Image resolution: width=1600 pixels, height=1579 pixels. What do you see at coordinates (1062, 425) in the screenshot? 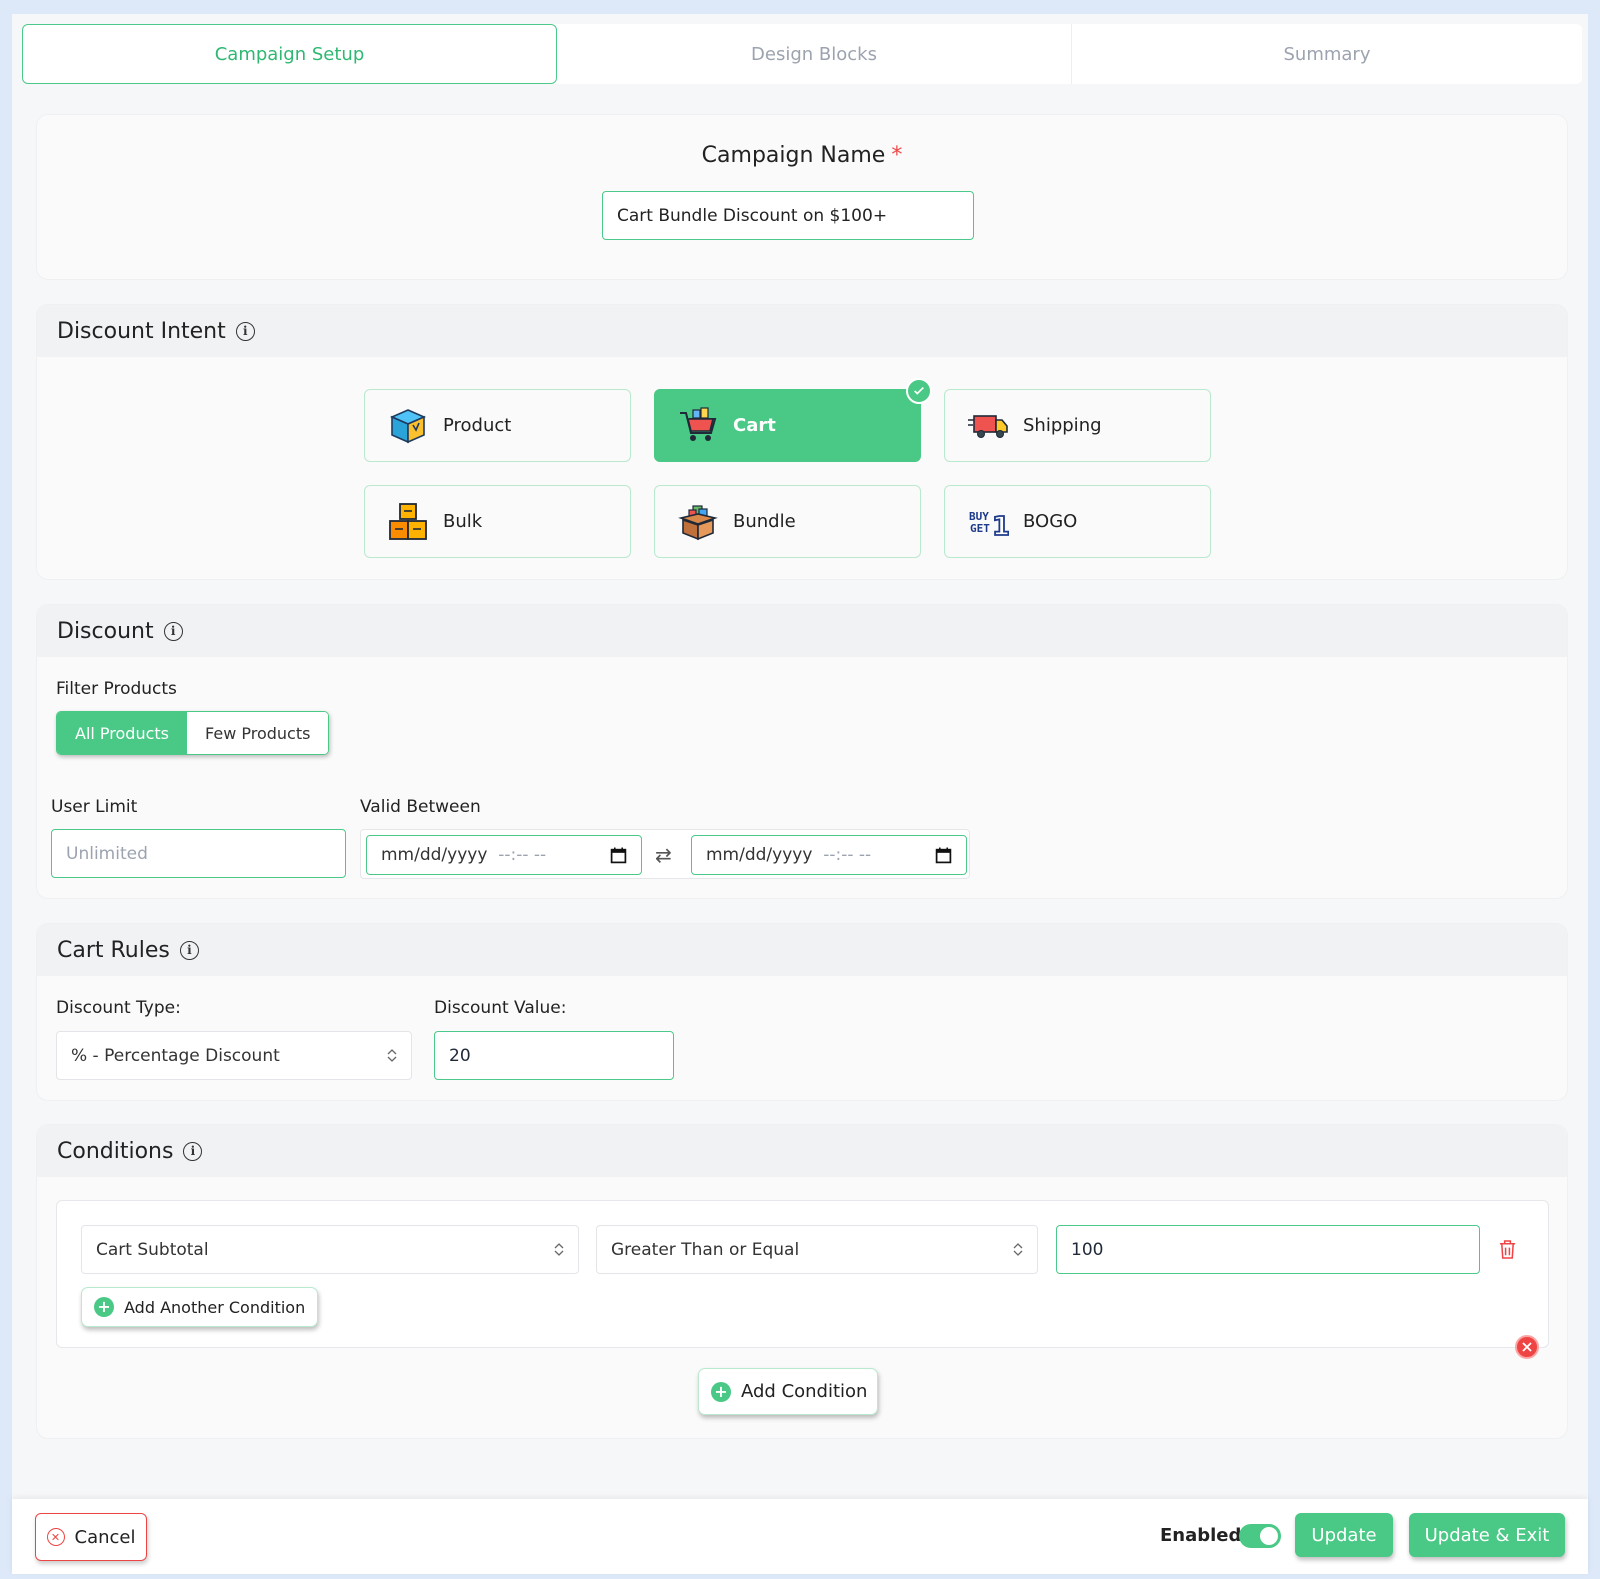
I see `intent-label: Shipping` at bounding box center [1062, 425].